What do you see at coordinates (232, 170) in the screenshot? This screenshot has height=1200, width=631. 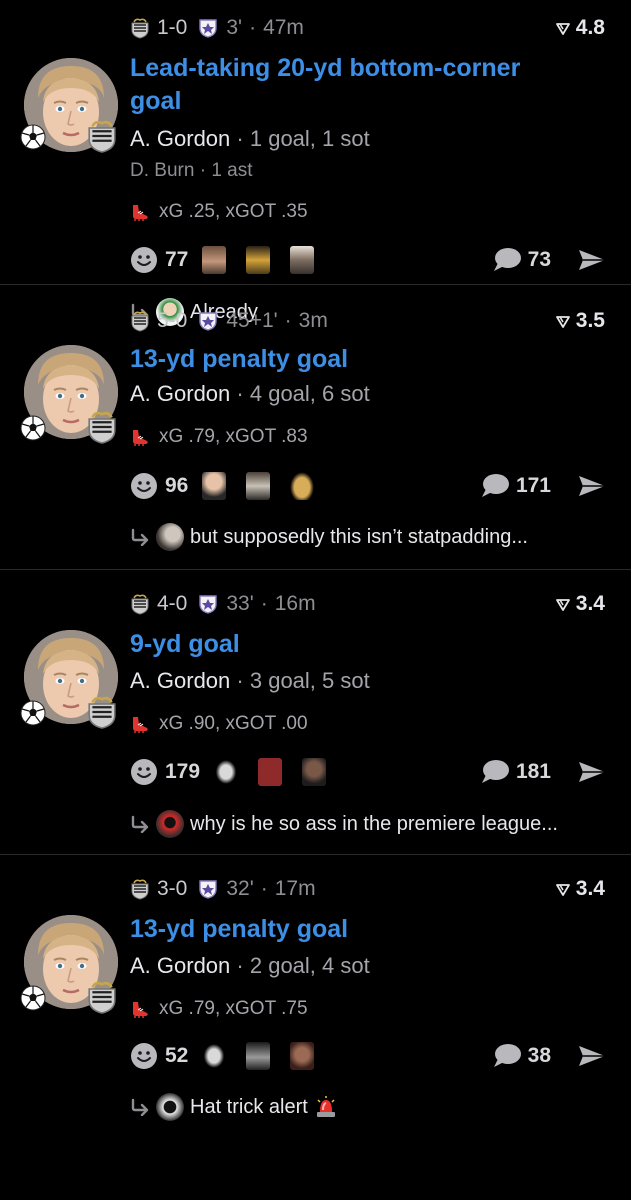 I see `assist-stat: 1 ast` at bounding box center [232, 170].